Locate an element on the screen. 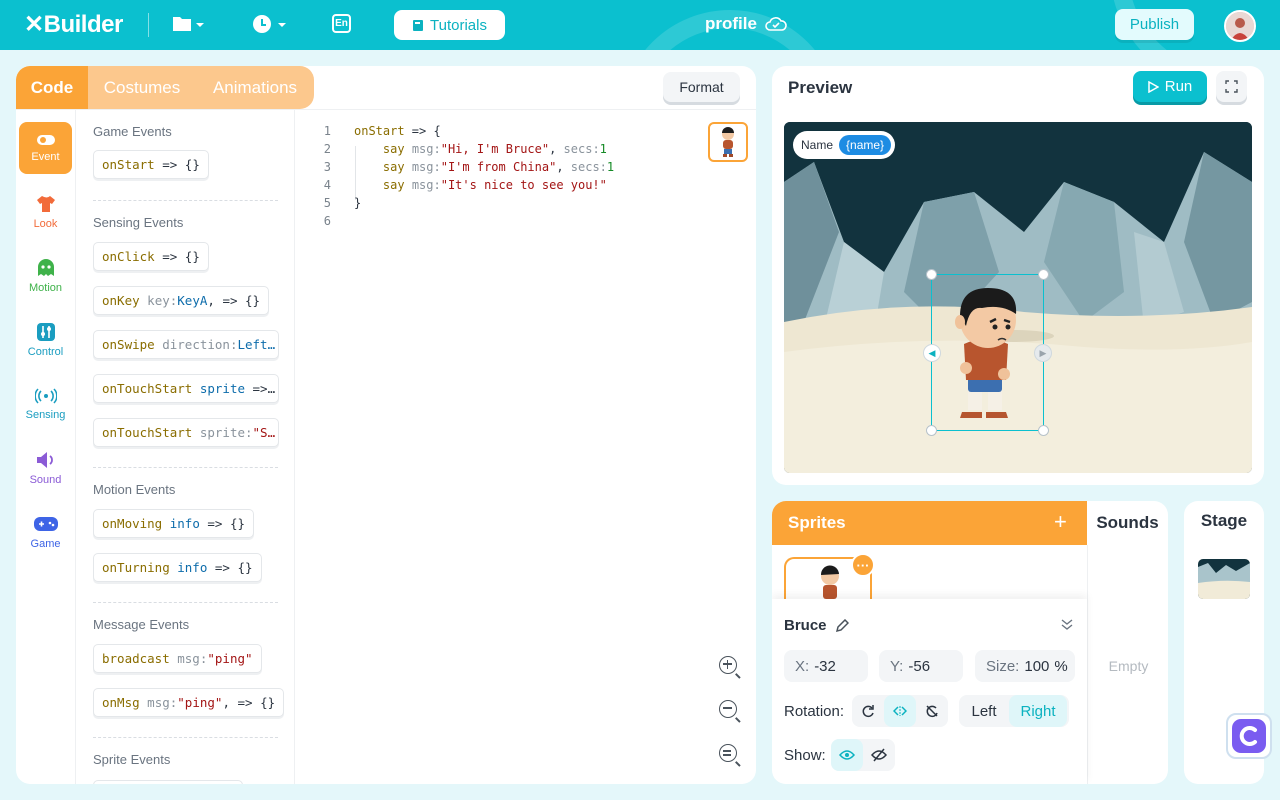 The image size is (1280, 800). run-button: Run is located at coordinates (1170, 86).